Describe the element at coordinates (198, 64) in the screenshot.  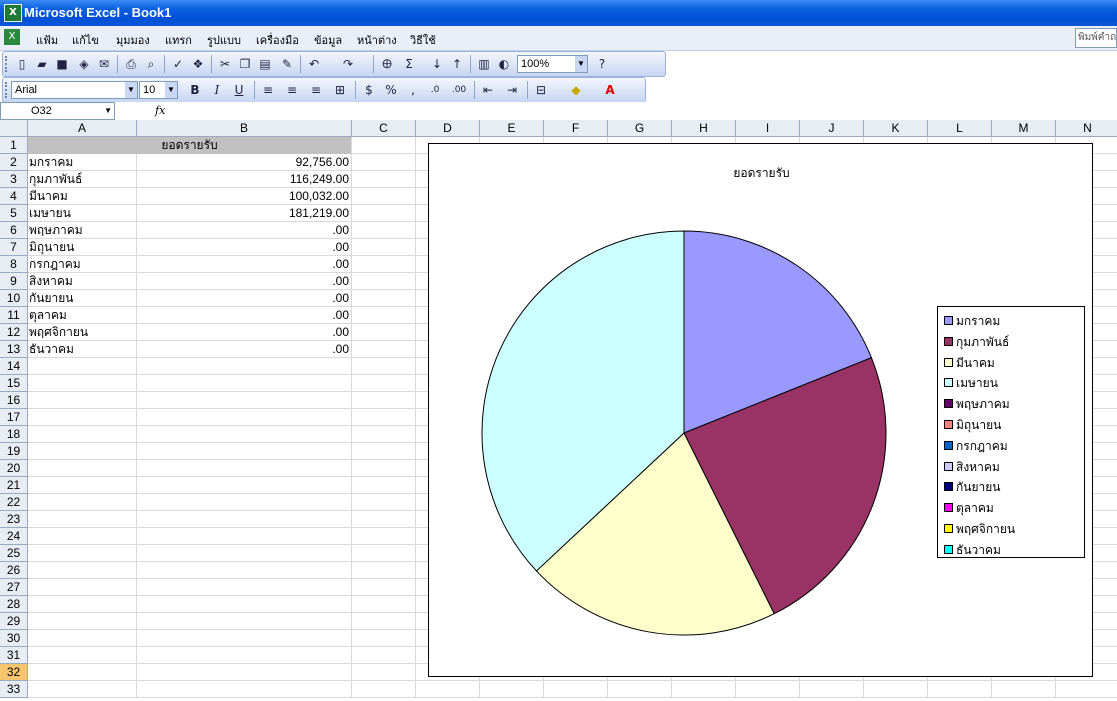
I see `research-icon: ❖` at that location.